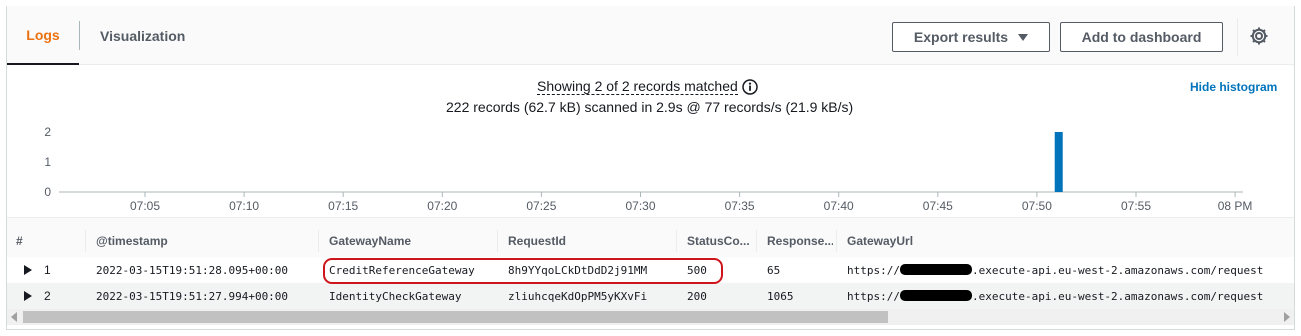 This screenshot has width=1301, height=336. Describe the element at coordinates (880, 241) in the screenshot. I see `col-header-gateway-url: GatewayUrl` at that location.